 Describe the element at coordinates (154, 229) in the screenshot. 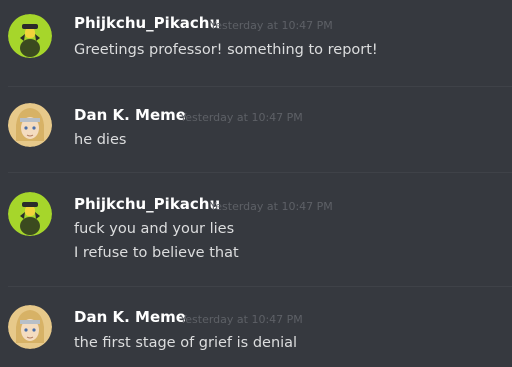

I see `message-text: fuck you and your lies` at that location.